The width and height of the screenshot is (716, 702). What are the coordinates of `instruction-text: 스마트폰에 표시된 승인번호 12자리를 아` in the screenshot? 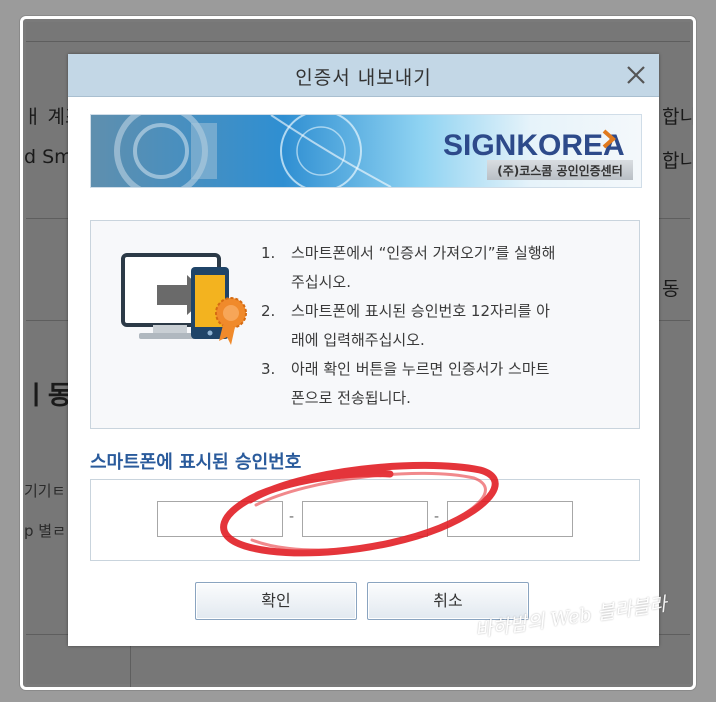 It's located at (420, 311).